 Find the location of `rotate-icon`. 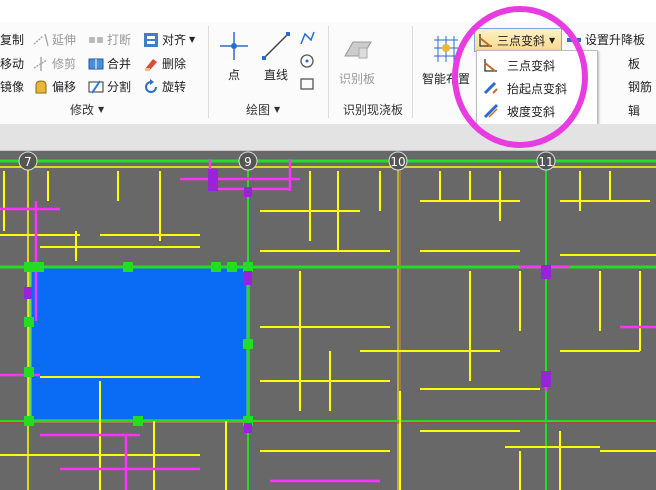

rotate-icon is located at coordinates (151, 86).